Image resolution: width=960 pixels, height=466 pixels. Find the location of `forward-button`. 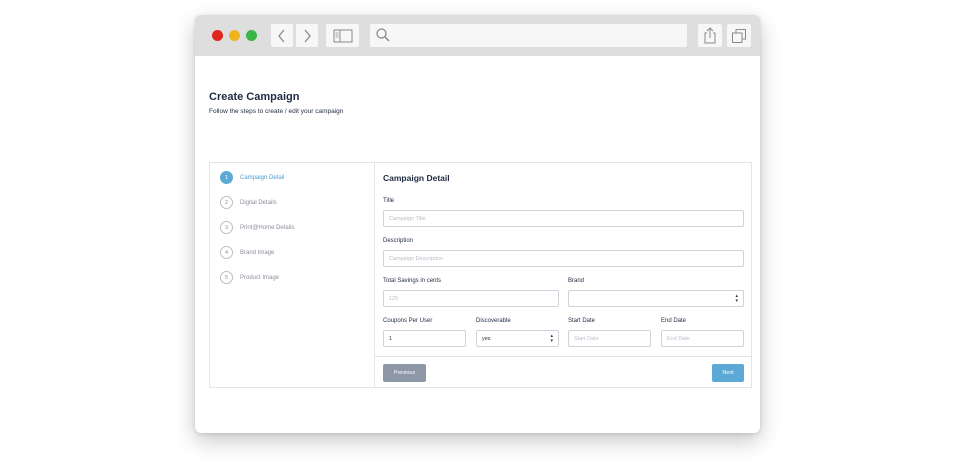

forward-button is located at coordinates (307, 35).